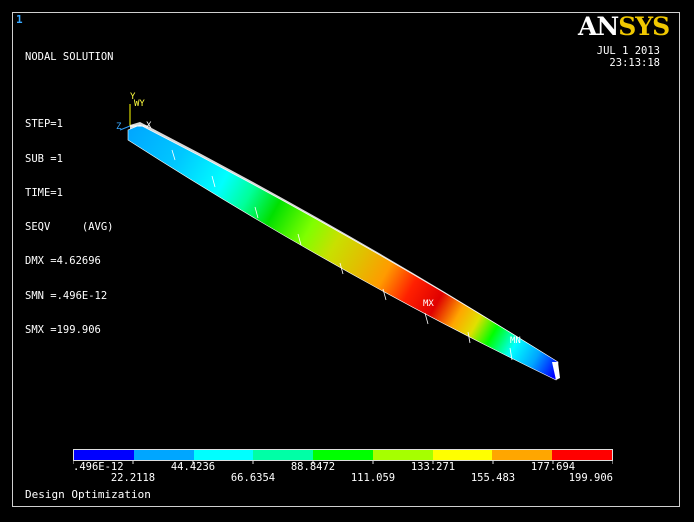 Image resolution: width=694 pixels, height=522 pixels. What do you see at coordinates (253, 478) in the screenshot?
I see `legend-label: 66.6354` at bounding box center [253, 478].